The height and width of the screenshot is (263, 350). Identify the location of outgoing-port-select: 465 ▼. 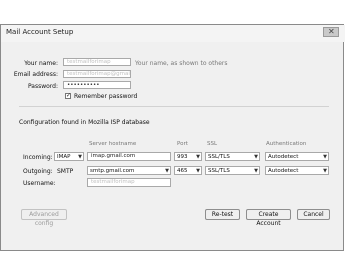
(188, 170).